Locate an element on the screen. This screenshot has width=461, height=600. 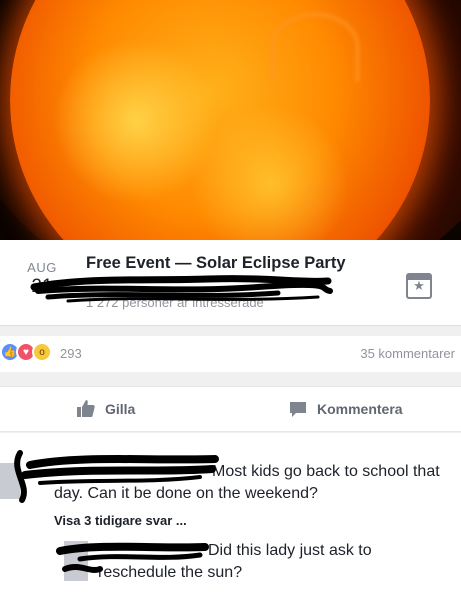
reactions-row: 👍 ♥ o 293 35 kommentarer is located at coordinates (230, 354).